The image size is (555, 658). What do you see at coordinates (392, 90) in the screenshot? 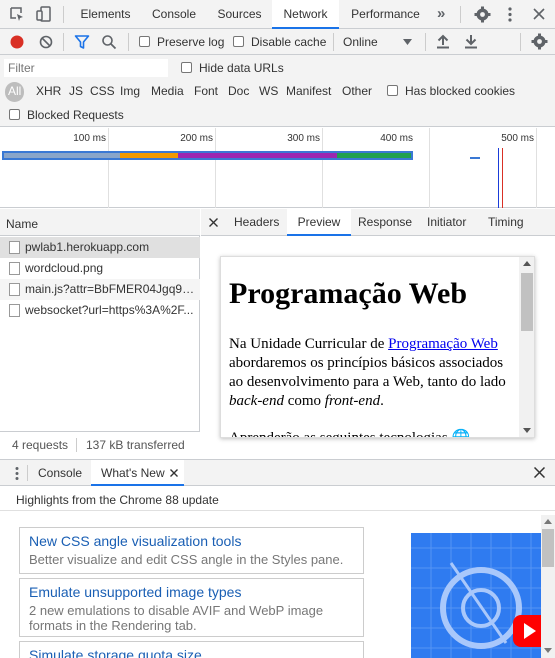
I see `has-blocked-cookies-checkbox` at bounding box center [392, 90].